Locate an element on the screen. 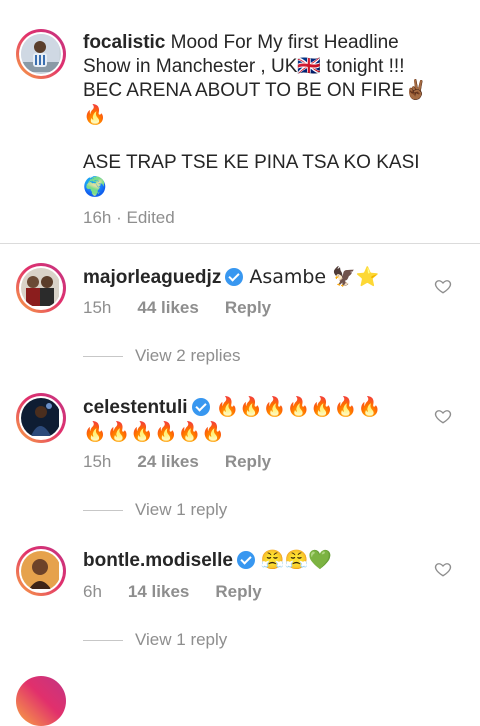  comment-meta: 15h 24 likes Reply is located at coordinates (177, 462).